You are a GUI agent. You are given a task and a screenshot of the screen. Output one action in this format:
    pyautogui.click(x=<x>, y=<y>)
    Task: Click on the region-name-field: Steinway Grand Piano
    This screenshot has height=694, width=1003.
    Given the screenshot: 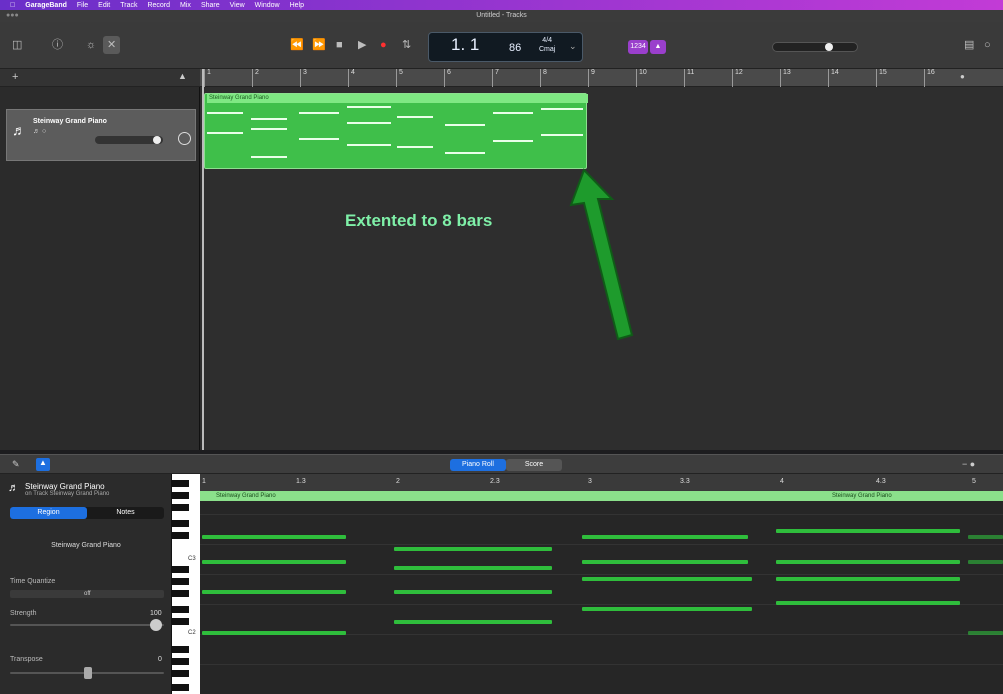 What is the action you would take?
    pyautogui.click(x=86, y=545)
    